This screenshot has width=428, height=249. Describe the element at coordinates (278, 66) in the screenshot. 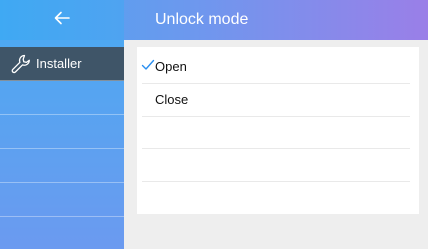

I see `option-open: Open` at that location.